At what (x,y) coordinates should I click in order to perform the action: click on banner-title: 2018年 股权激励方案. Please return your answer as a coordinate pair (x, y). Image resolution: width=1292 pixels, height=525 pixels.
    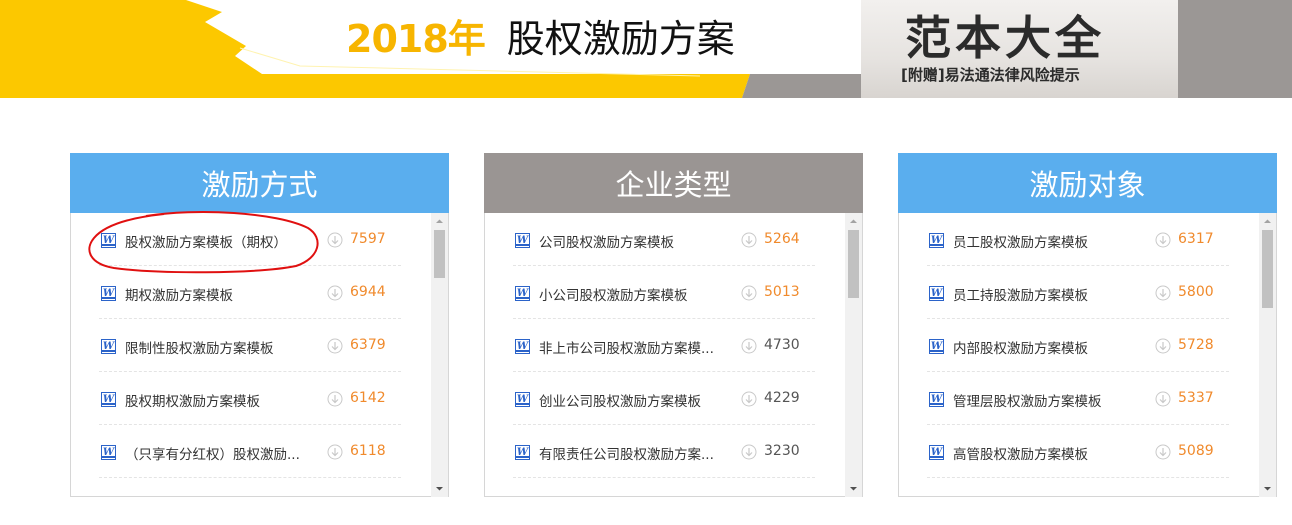
    Looking at the image, I should click on (540, 34).